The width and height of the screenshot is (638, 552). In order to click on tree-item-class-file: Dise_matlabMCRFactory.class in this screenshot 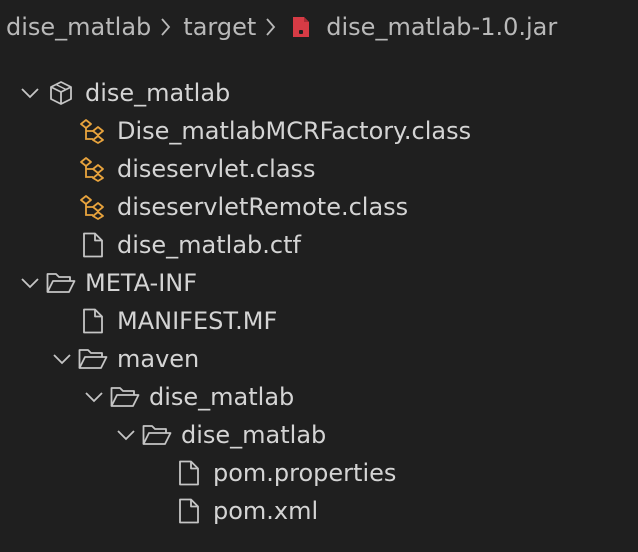, I will do `click(319, 131)`.